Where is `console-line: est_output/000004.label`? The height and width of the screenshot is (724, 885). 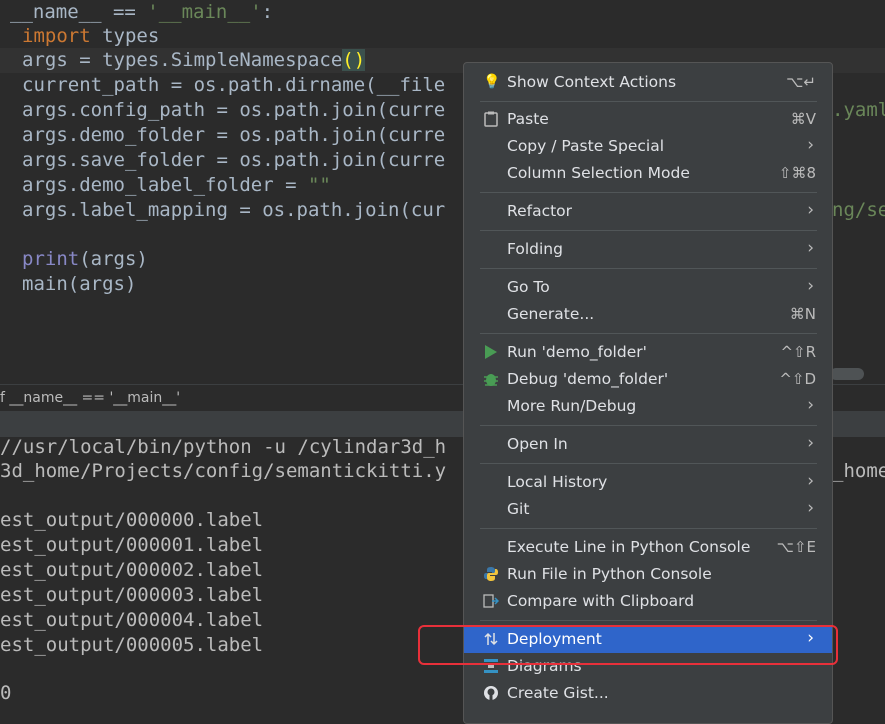
console-line: est_output/000004.label is located at coordinates (132, 620).